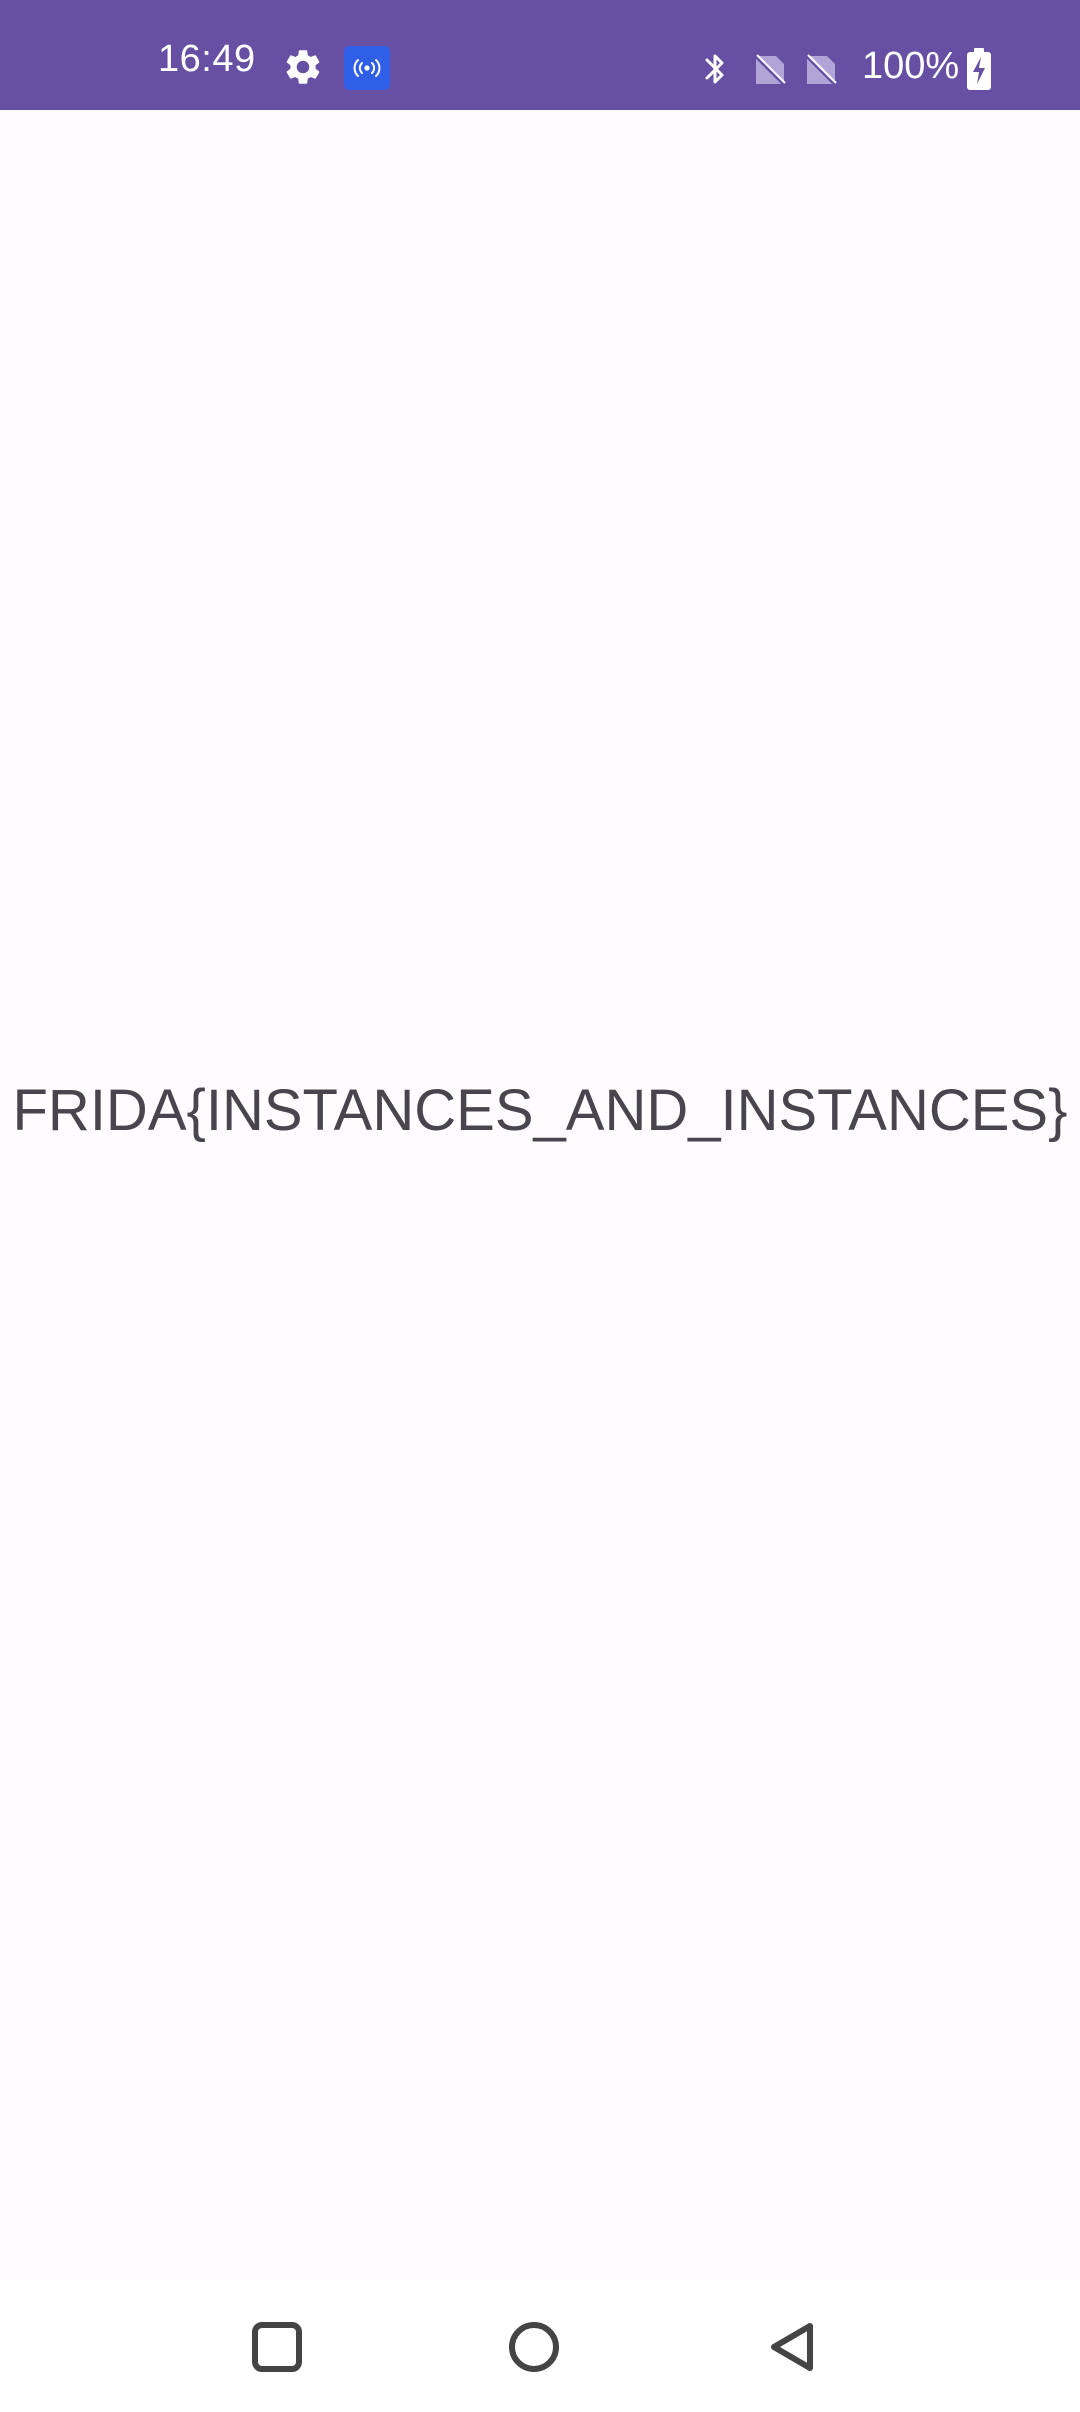 The width and height of the screenshot is (1080, 2412). Describe the element at coordinates (540, 55) in the screenshot. I see `status-bar: 16:49 100%` at that location.